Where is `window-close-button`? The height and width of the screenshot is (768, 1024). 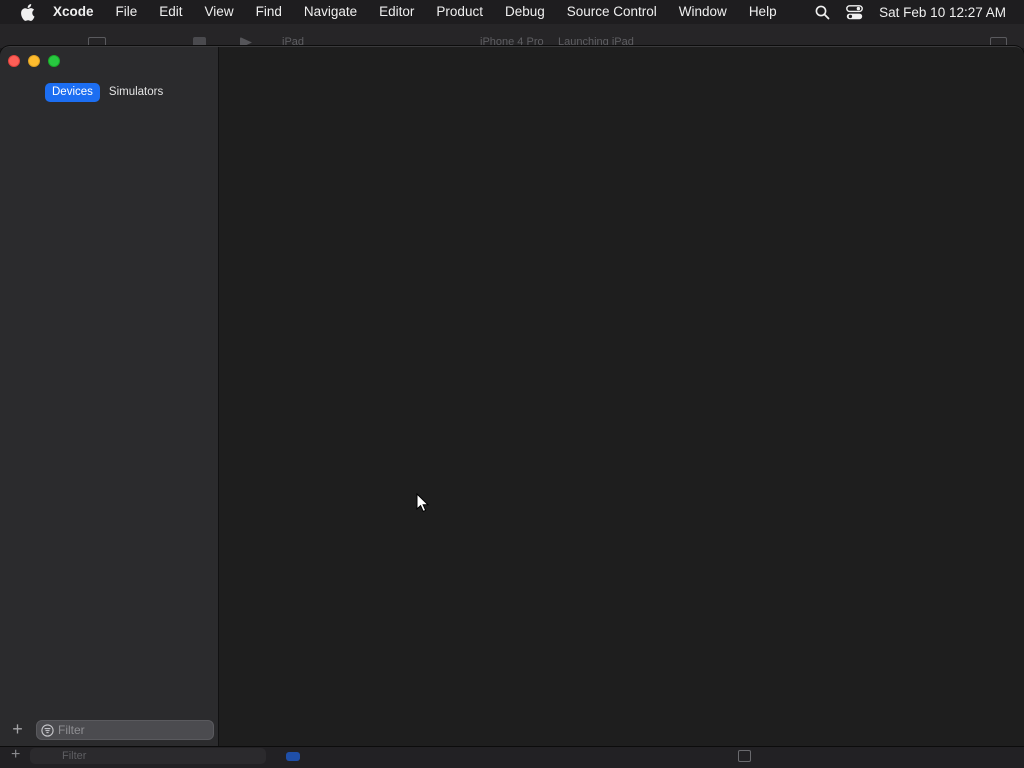 window-close-button is located at coordinates (14, 61).